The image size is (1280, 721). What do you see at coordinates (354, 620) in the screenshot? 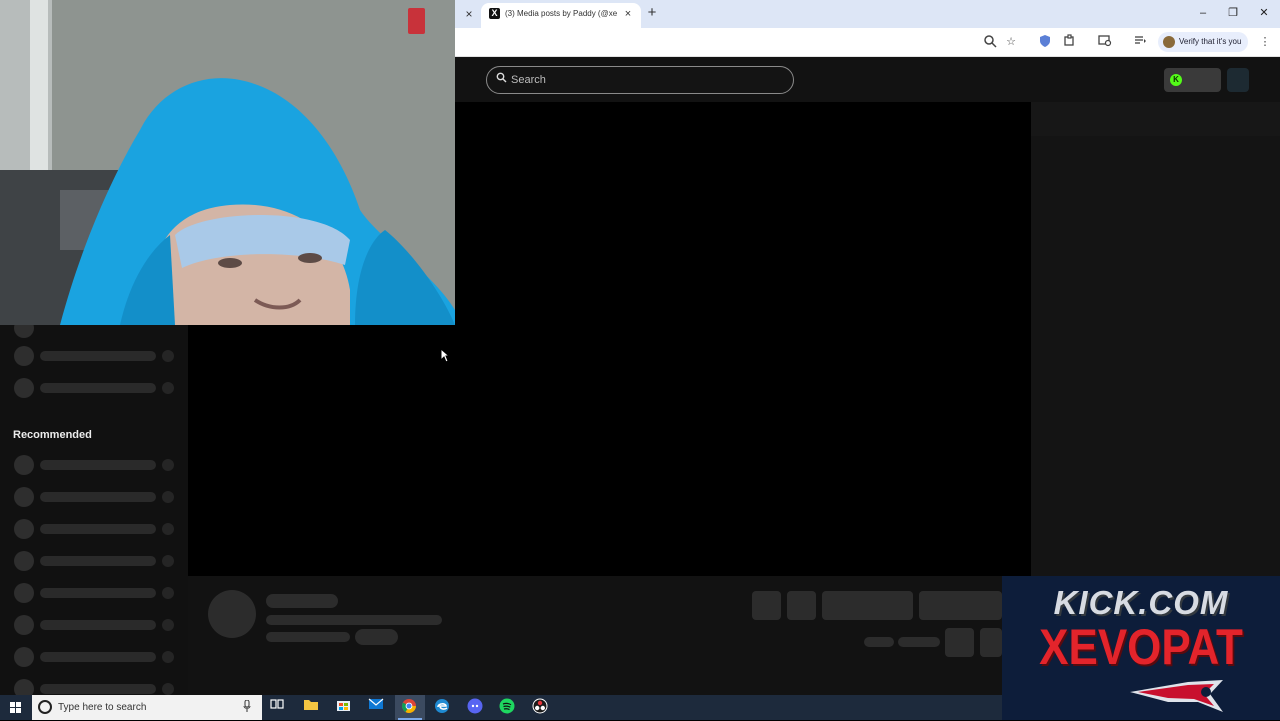
I see `stream-title-placeholder` at bounding box center [354, 620].